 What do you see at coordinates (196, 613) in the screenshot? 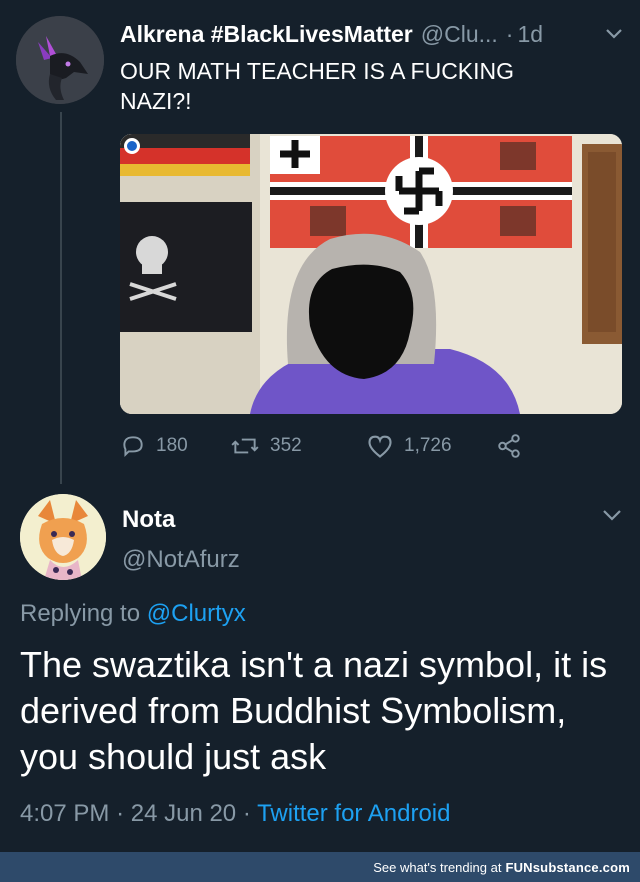
I see `replying-to-link: @Clurtyx` at bounding box center [196, 613].